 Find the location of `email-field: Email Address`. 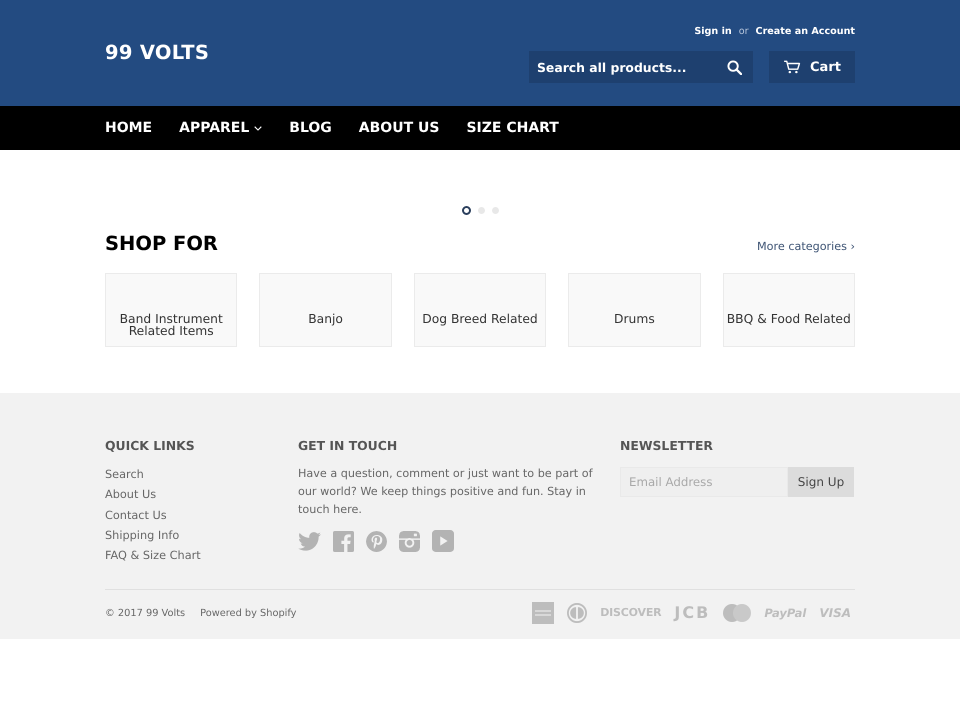

email-field: Email Address is located at coordinates (704, 482).